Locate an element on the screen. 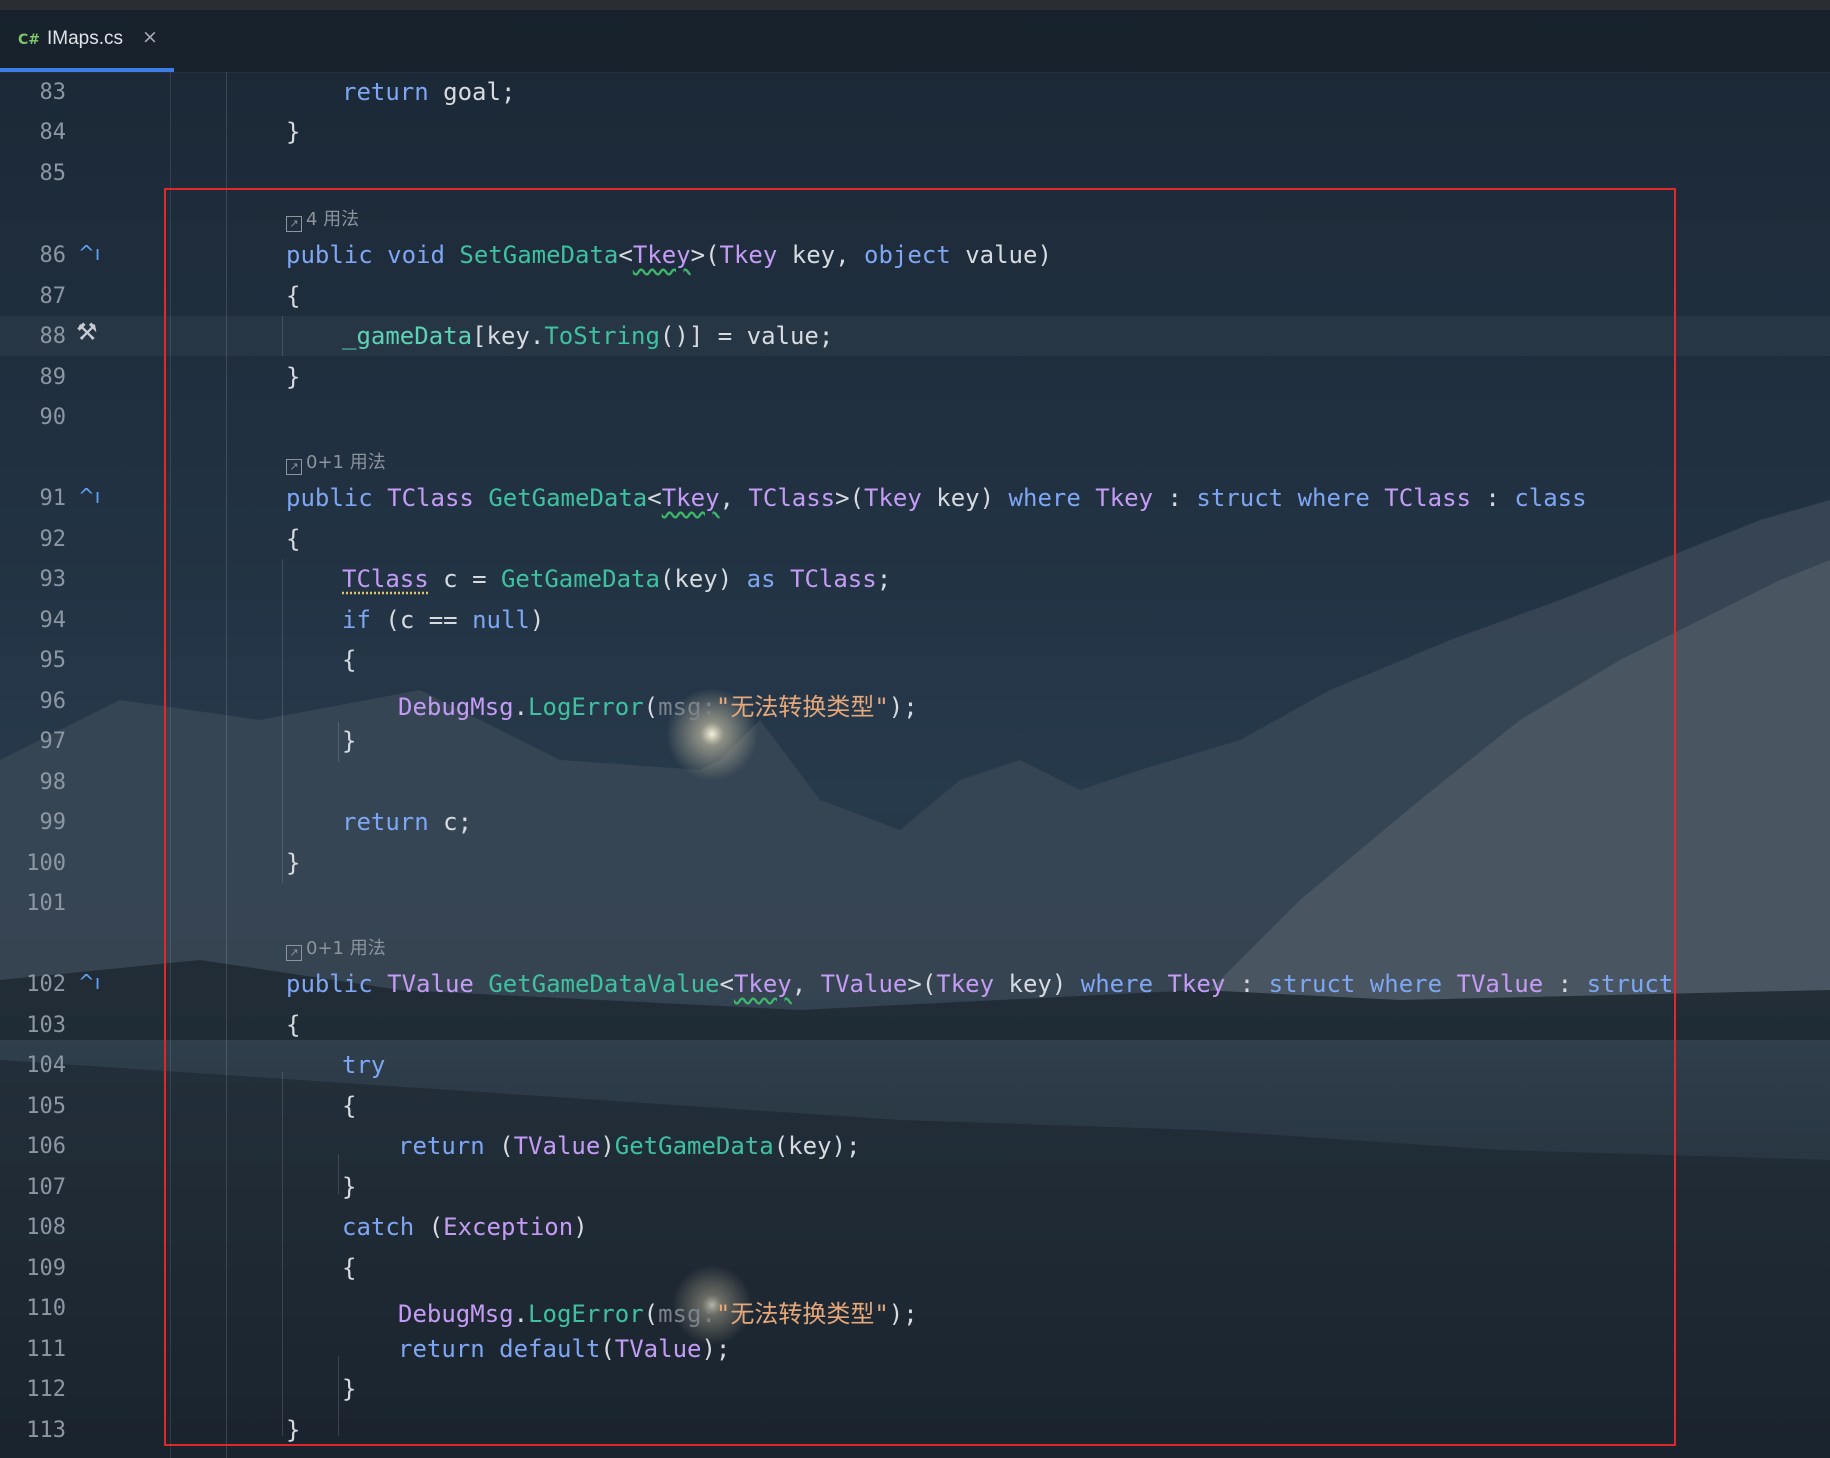 The width and height of the screenshot is (1830, 1458). tab-filename: IMaps.cs is located at coordinates (85, 38).